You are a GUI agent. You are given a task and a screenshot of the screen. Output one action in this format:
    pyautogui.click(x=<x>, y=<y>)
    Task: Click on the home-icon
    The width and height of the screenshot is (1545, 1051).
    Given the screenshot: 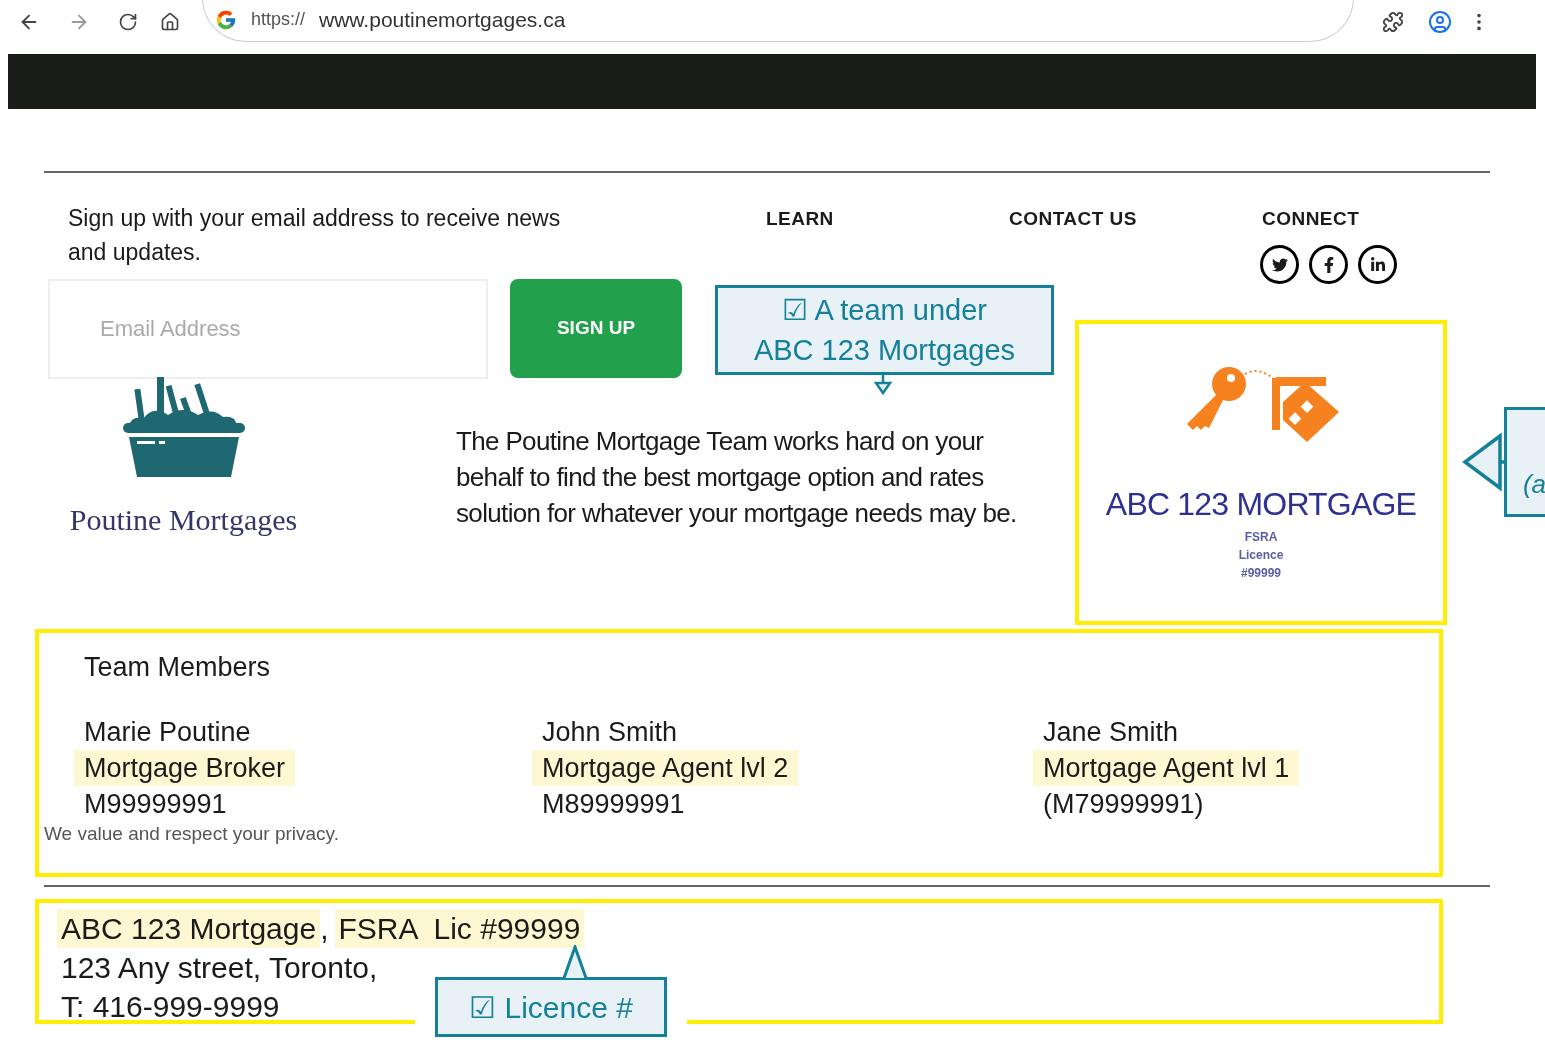 What is the action you would take?
    pyautogui.click(x=170, y=22)
    